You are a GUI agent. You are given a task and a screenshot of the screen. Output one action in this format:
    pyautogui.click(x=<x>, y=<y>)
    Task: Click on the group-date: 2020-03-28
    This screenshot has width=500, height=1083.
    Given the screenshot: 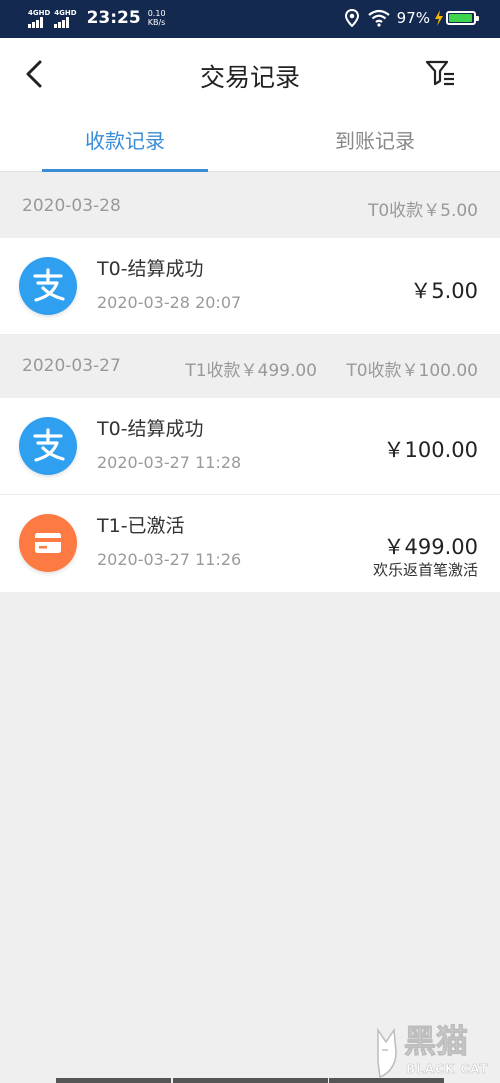 What is the action you would take?
    pyautogui.click(x=71, y=206)
    